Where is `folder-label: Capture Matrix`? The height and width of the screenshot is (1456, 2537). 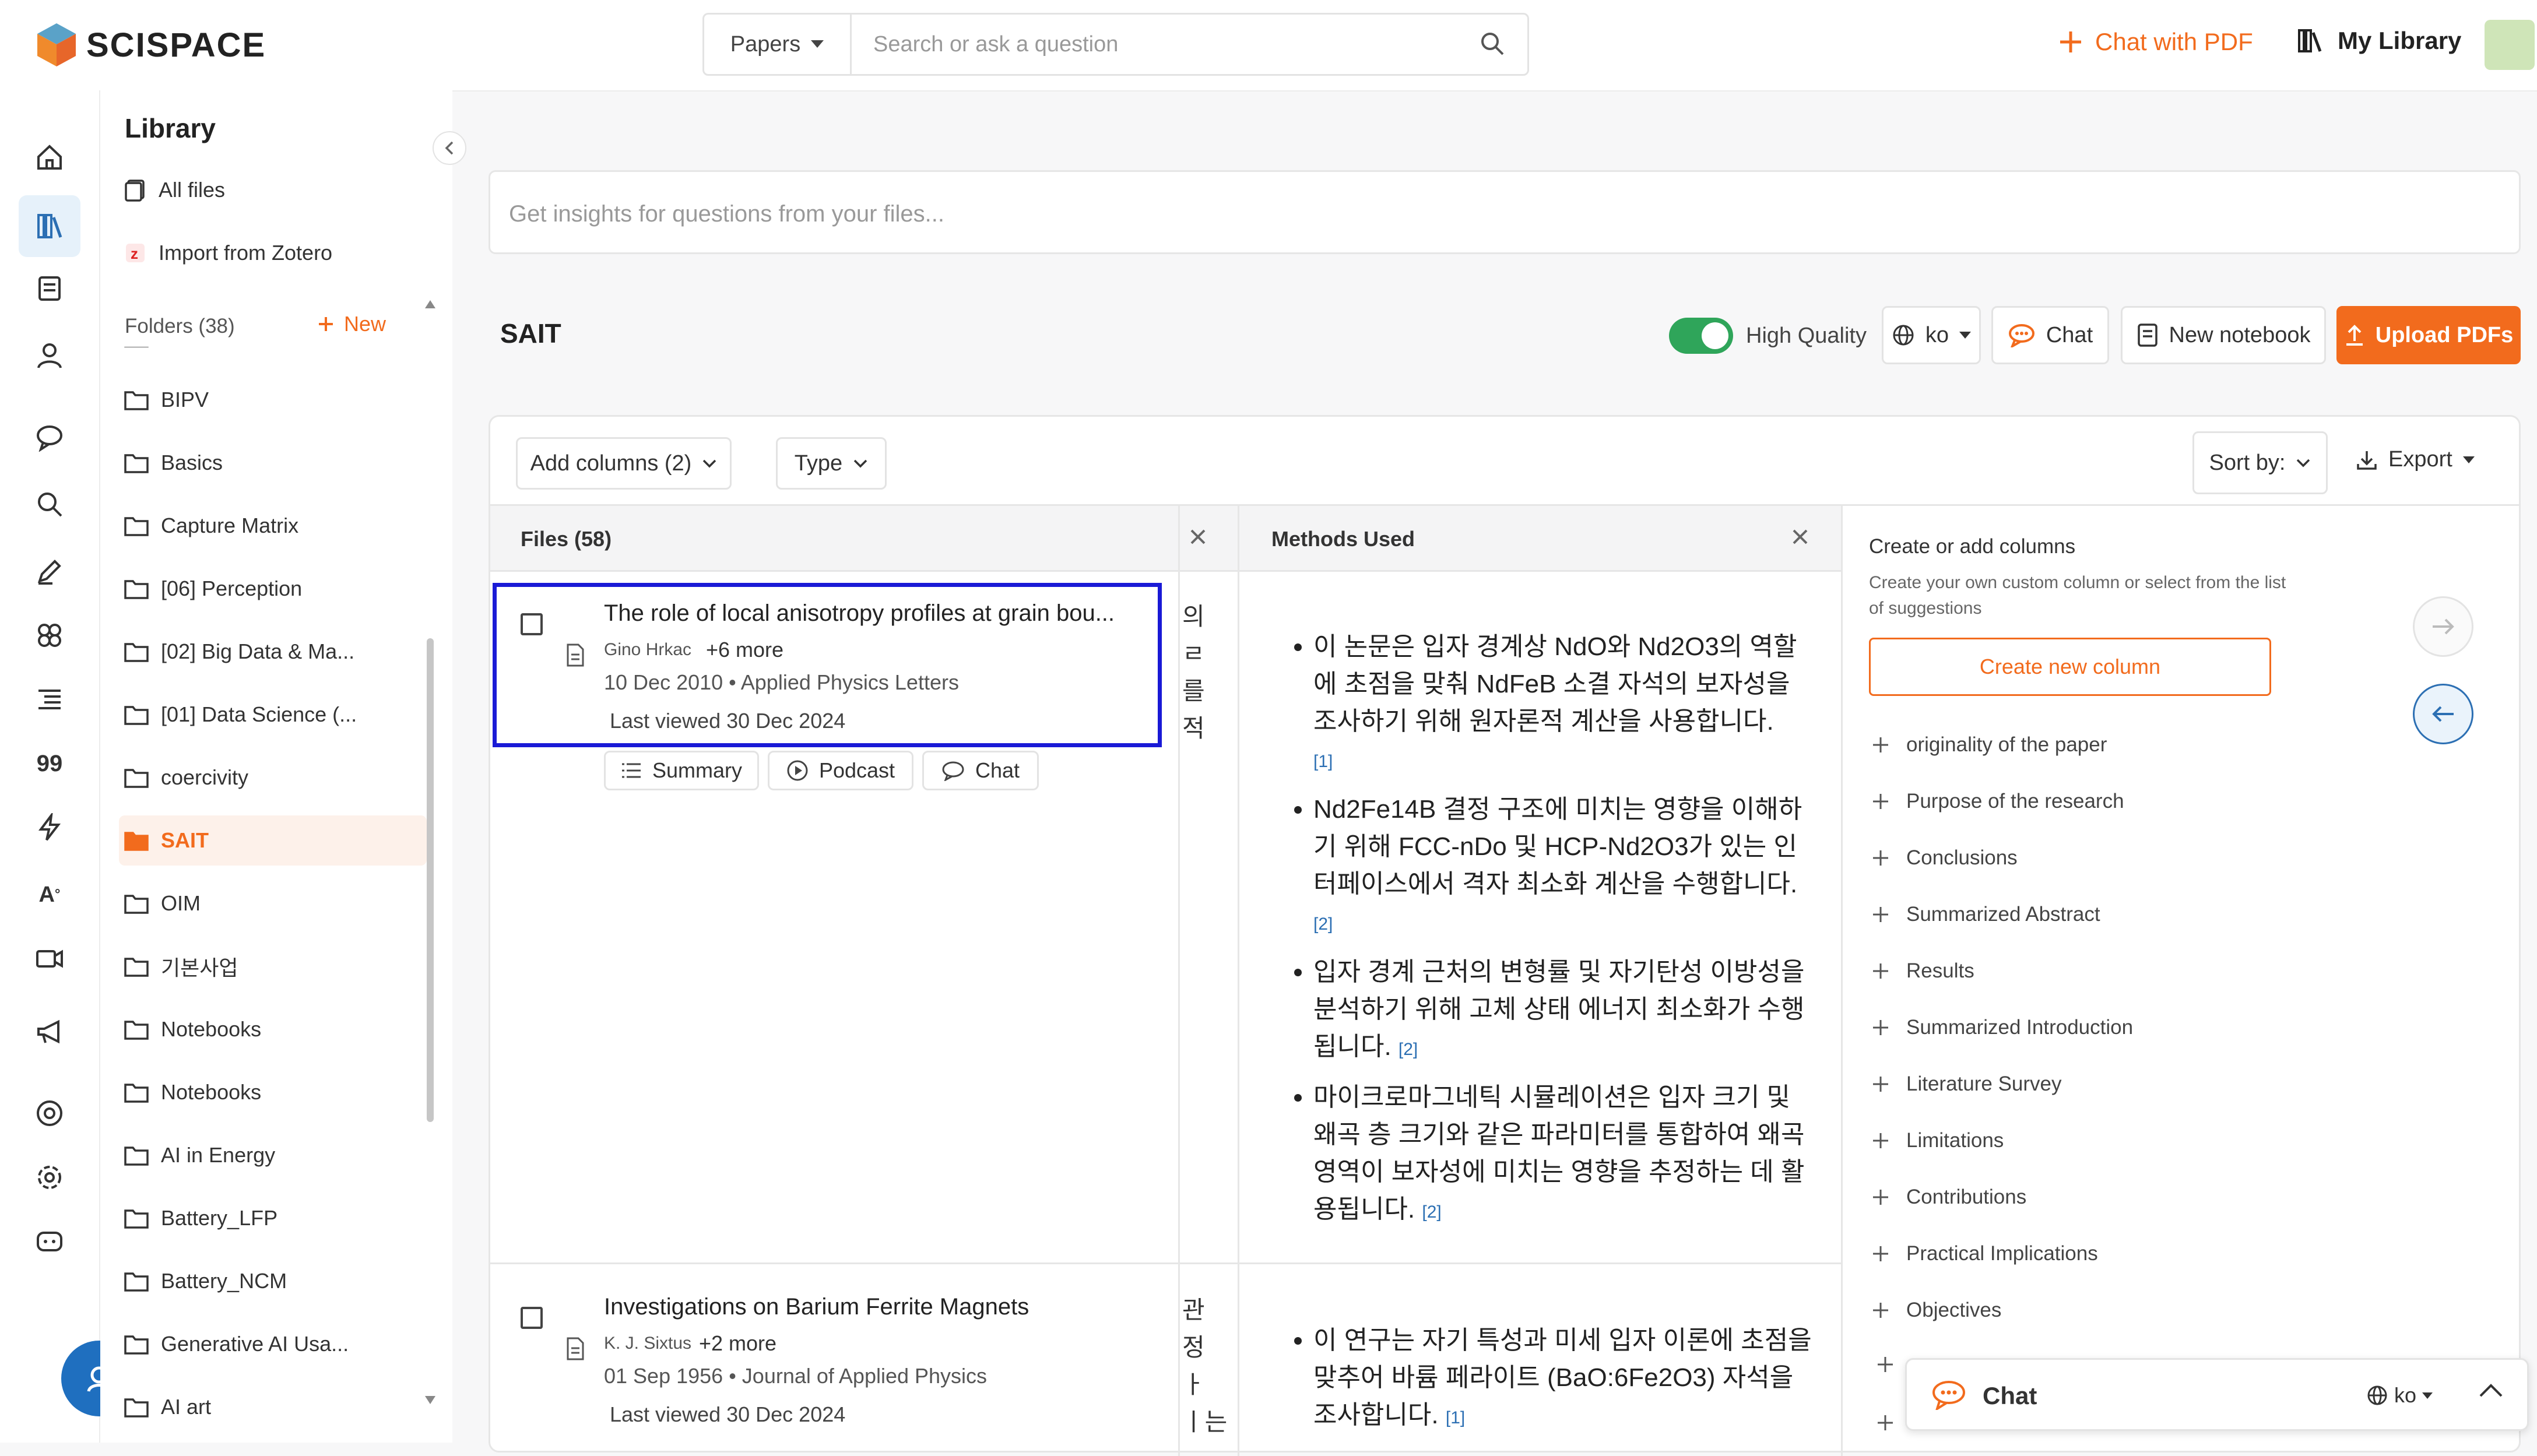
folder-label: Capture Matrix is located at coordinates (230, 525).